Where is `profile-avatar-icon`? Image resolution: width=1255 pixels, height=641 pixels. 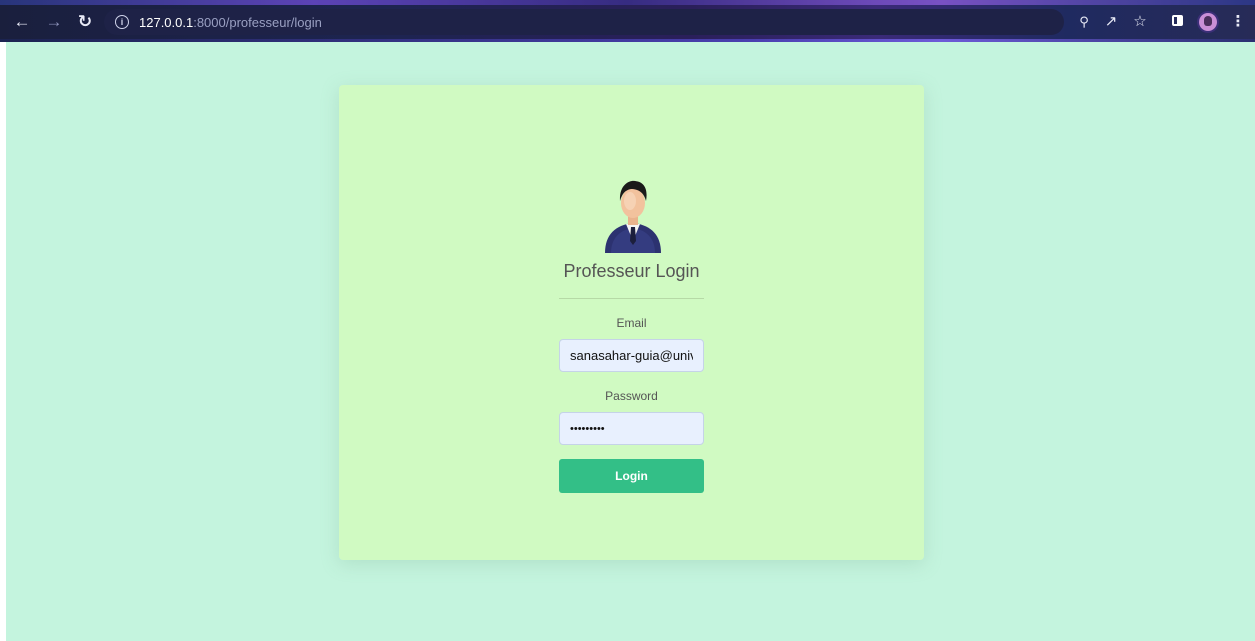
profile-avatar-icon is located at coordinates (1208, 22).